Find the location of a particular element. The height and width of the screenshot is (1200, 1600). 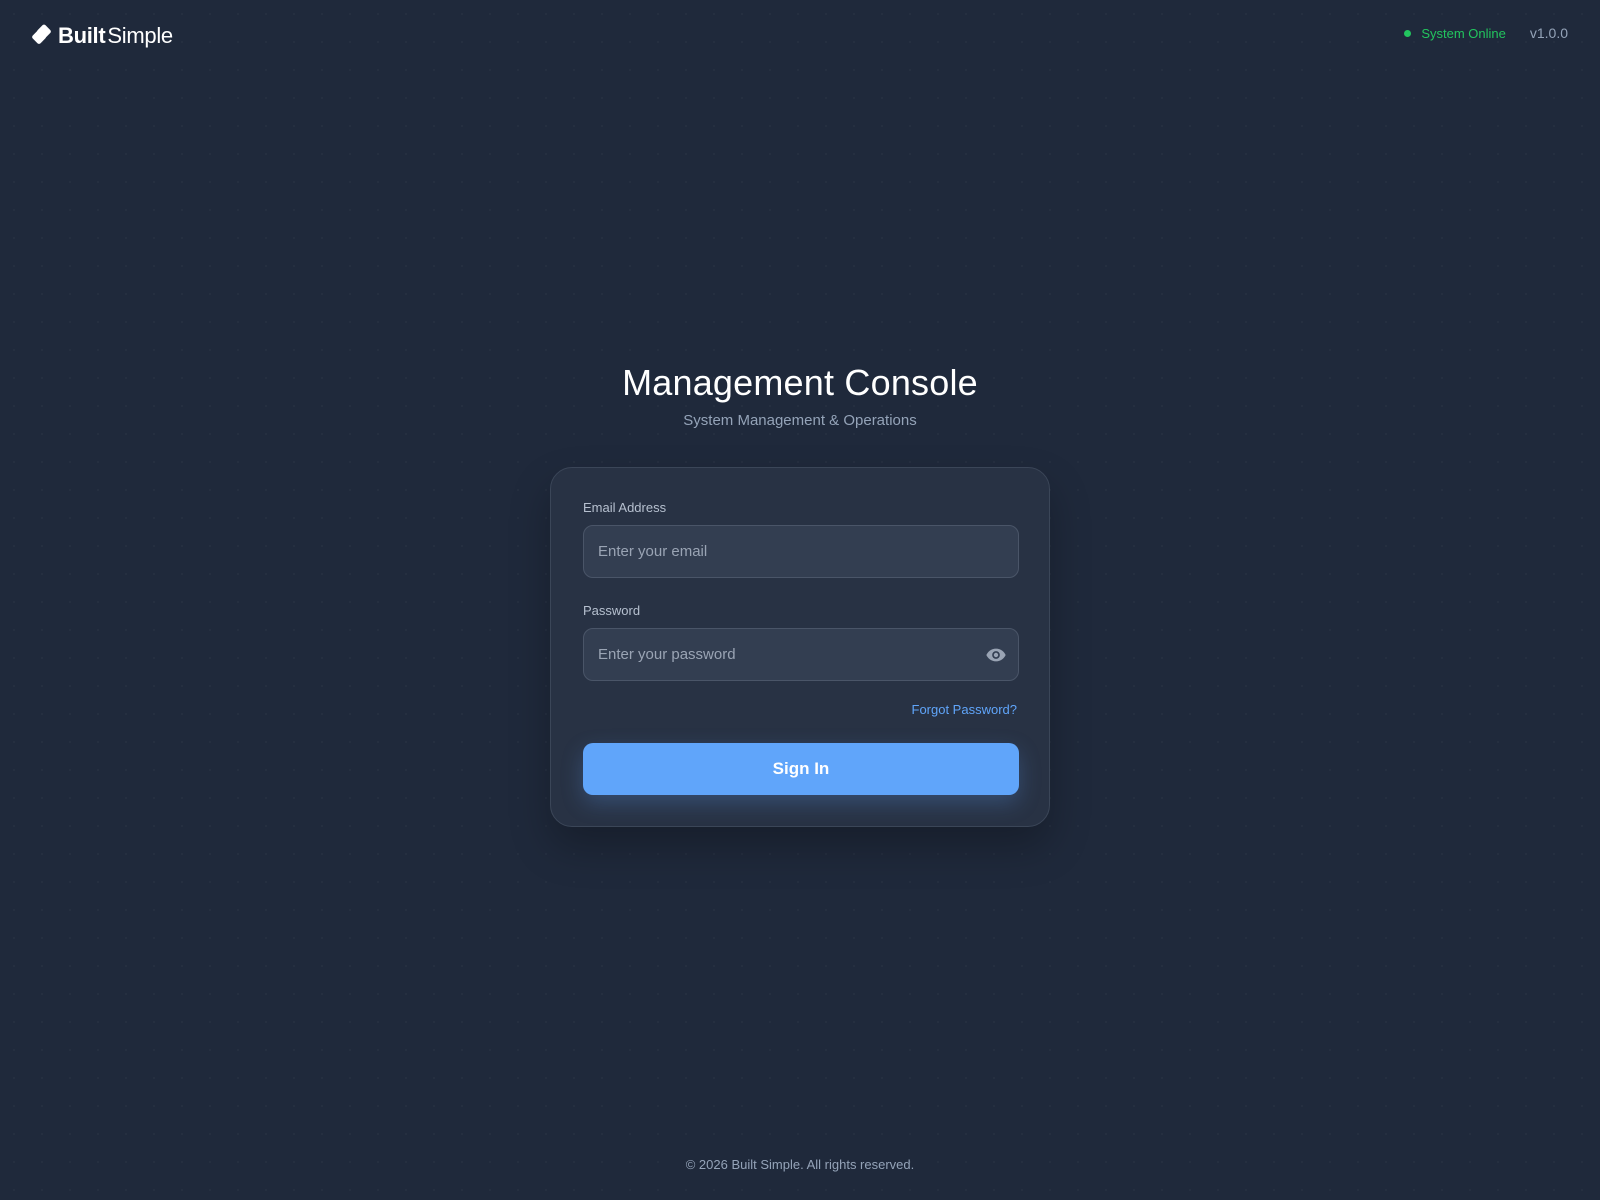

top-header: Built Simple System Online v1.0.0 is located at coordinates (800, 35).